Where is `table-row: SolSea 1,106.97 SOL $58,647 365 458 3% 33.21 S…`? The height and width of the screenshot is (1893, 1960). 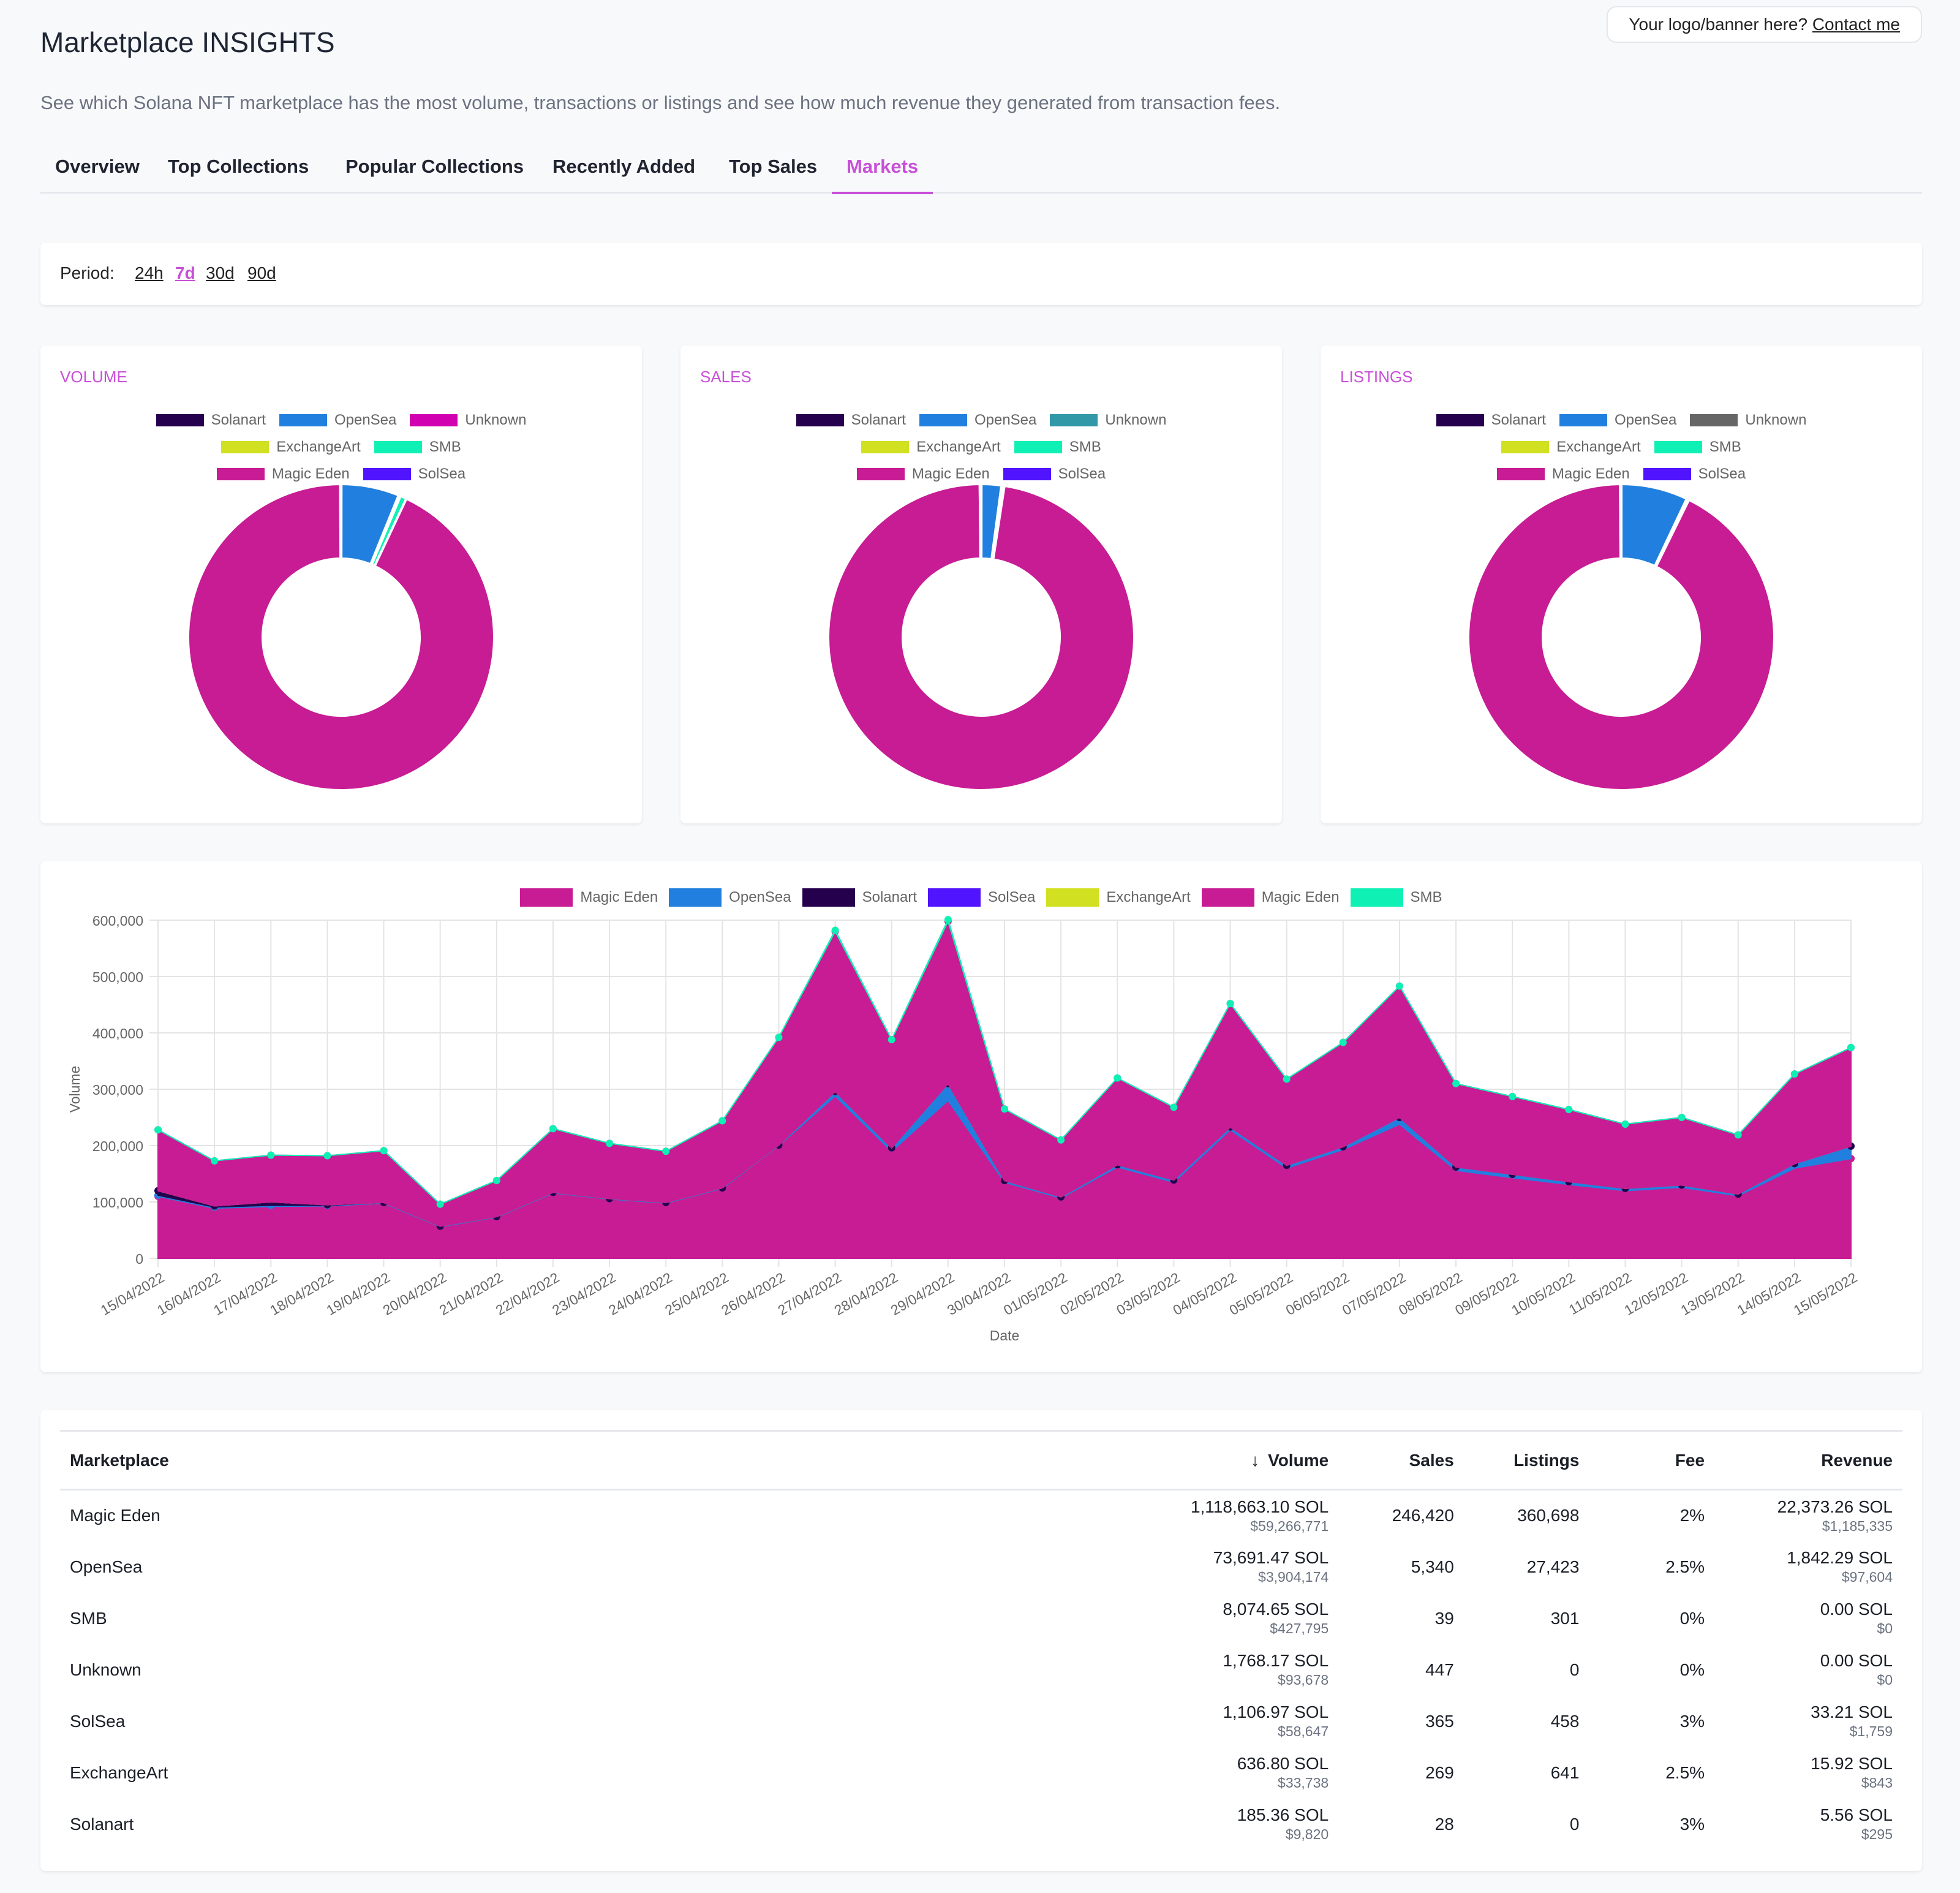 table-row: SolSea 1,106.97 SOL $58,647 365 458 3% 33.21 S… is located at coordinates (981, 1721).